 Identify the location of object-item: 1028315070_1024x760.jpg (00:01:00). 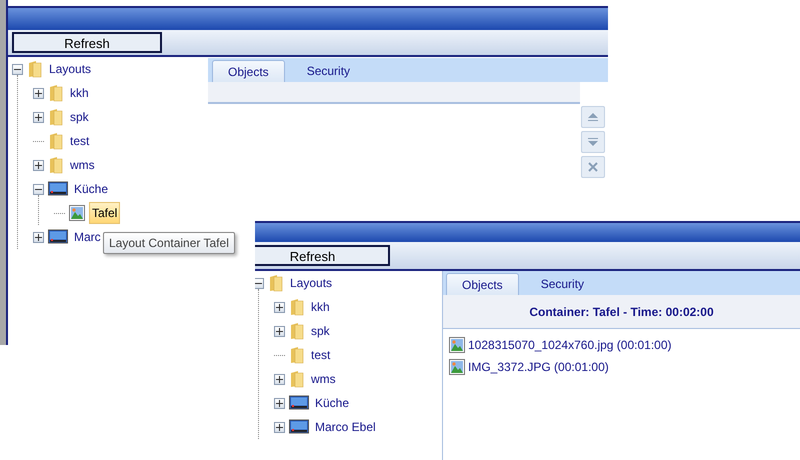
(570, 345).